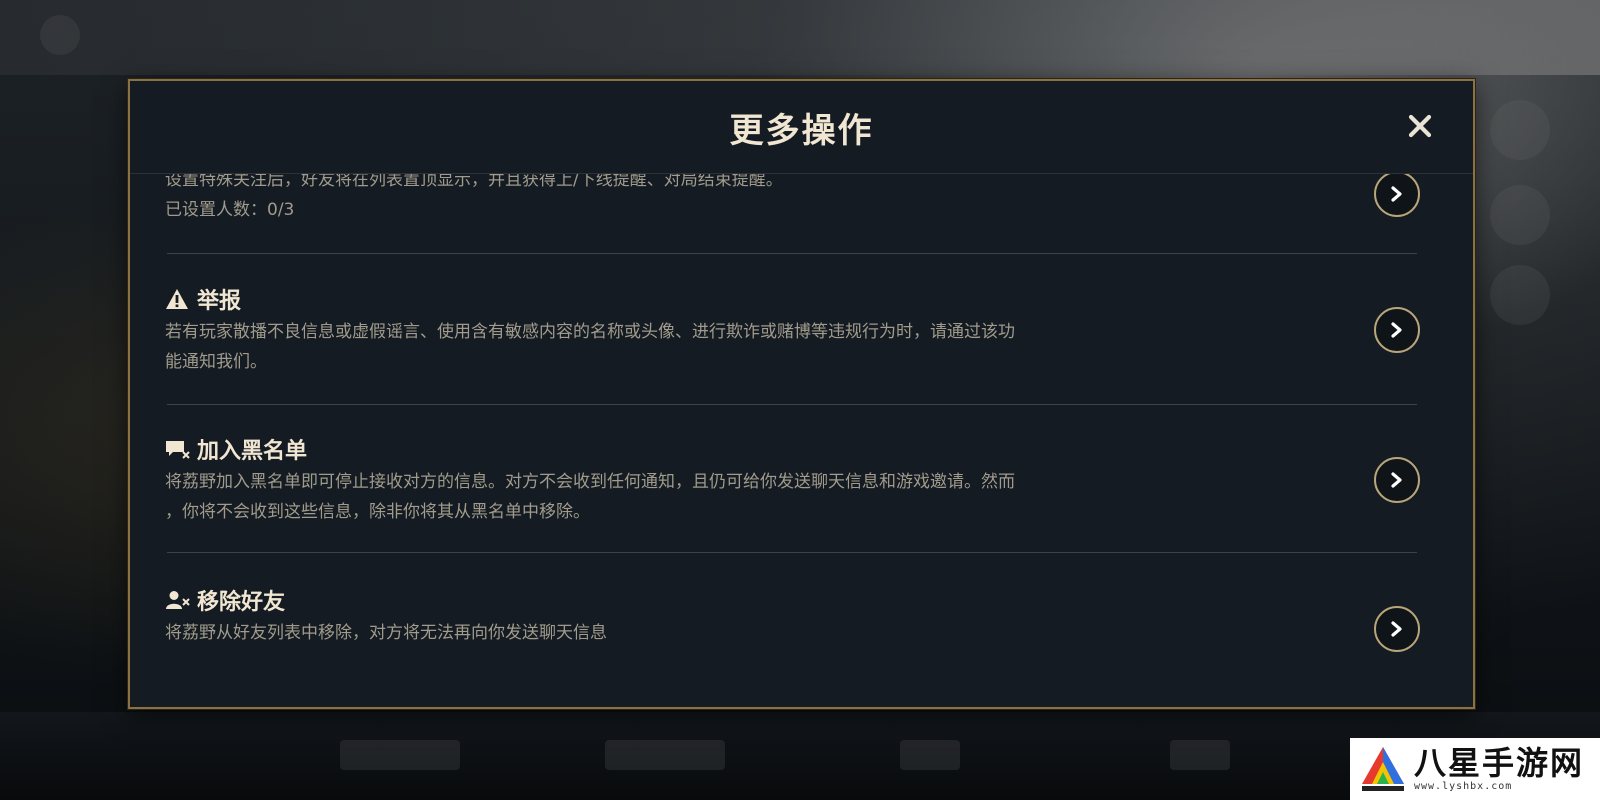 Image resolution: width=1600 pixels, height=800 pixels. I want to click on background-top-bar, so click(800, 37).